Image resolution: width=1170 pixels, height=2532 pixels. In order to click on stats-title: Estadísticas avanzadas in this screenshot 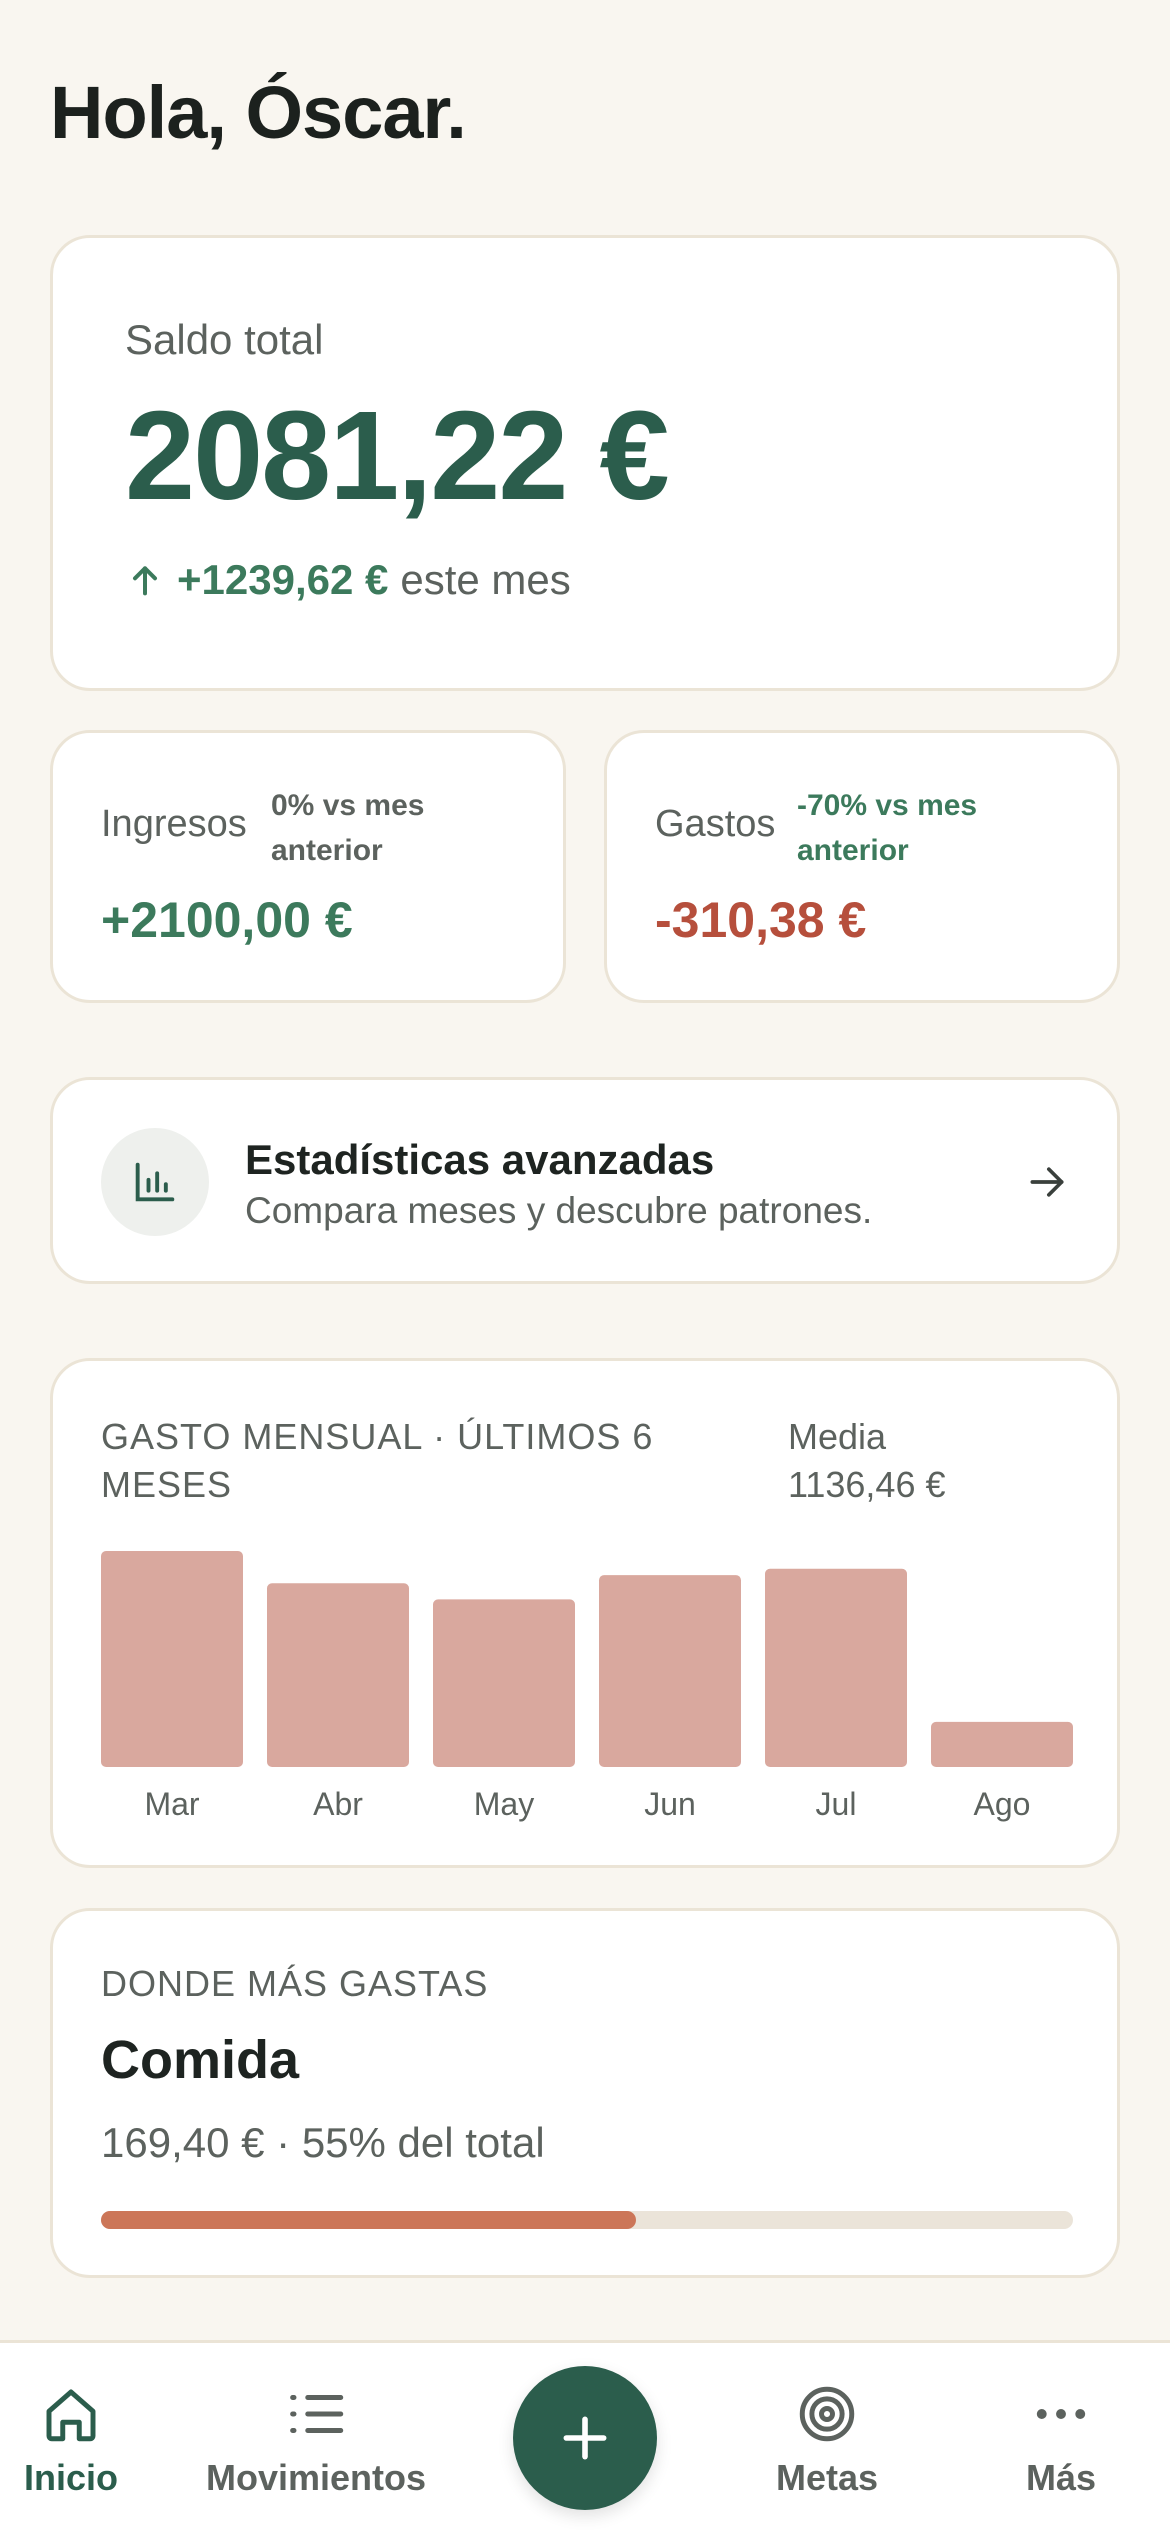, I will do `click(480, 1159)`.